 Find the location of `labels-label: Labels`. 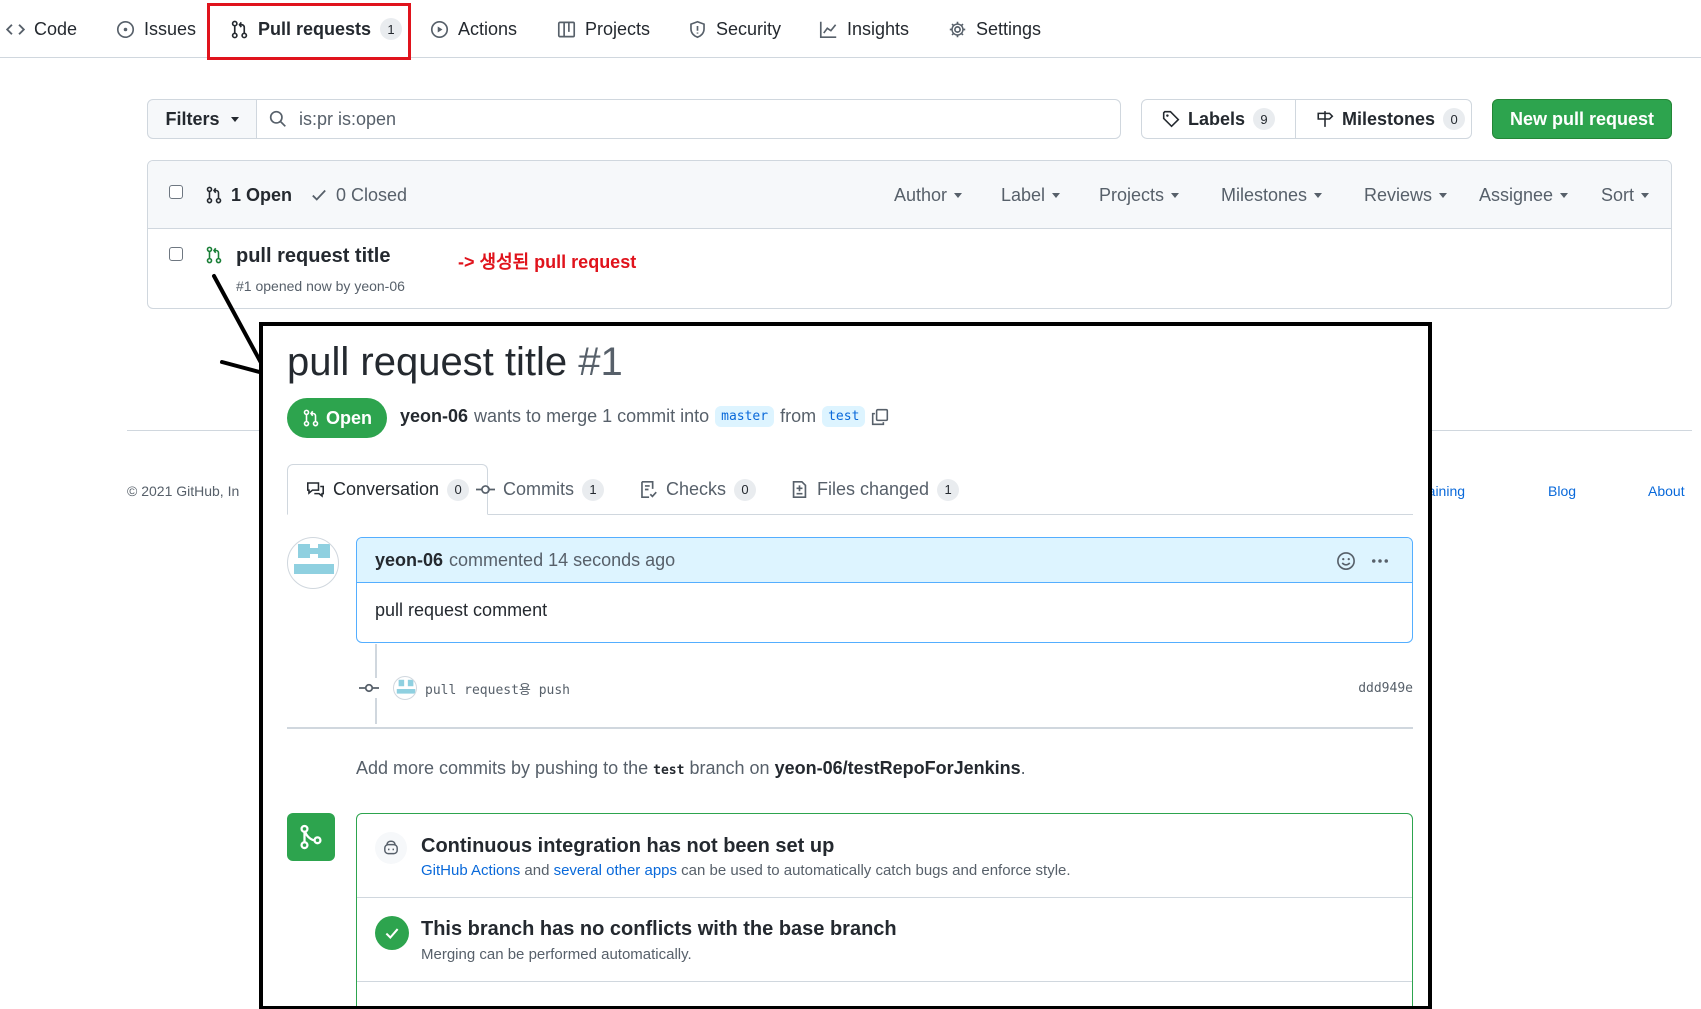

labels-label: Labels is located at coordinates (1217, 118).